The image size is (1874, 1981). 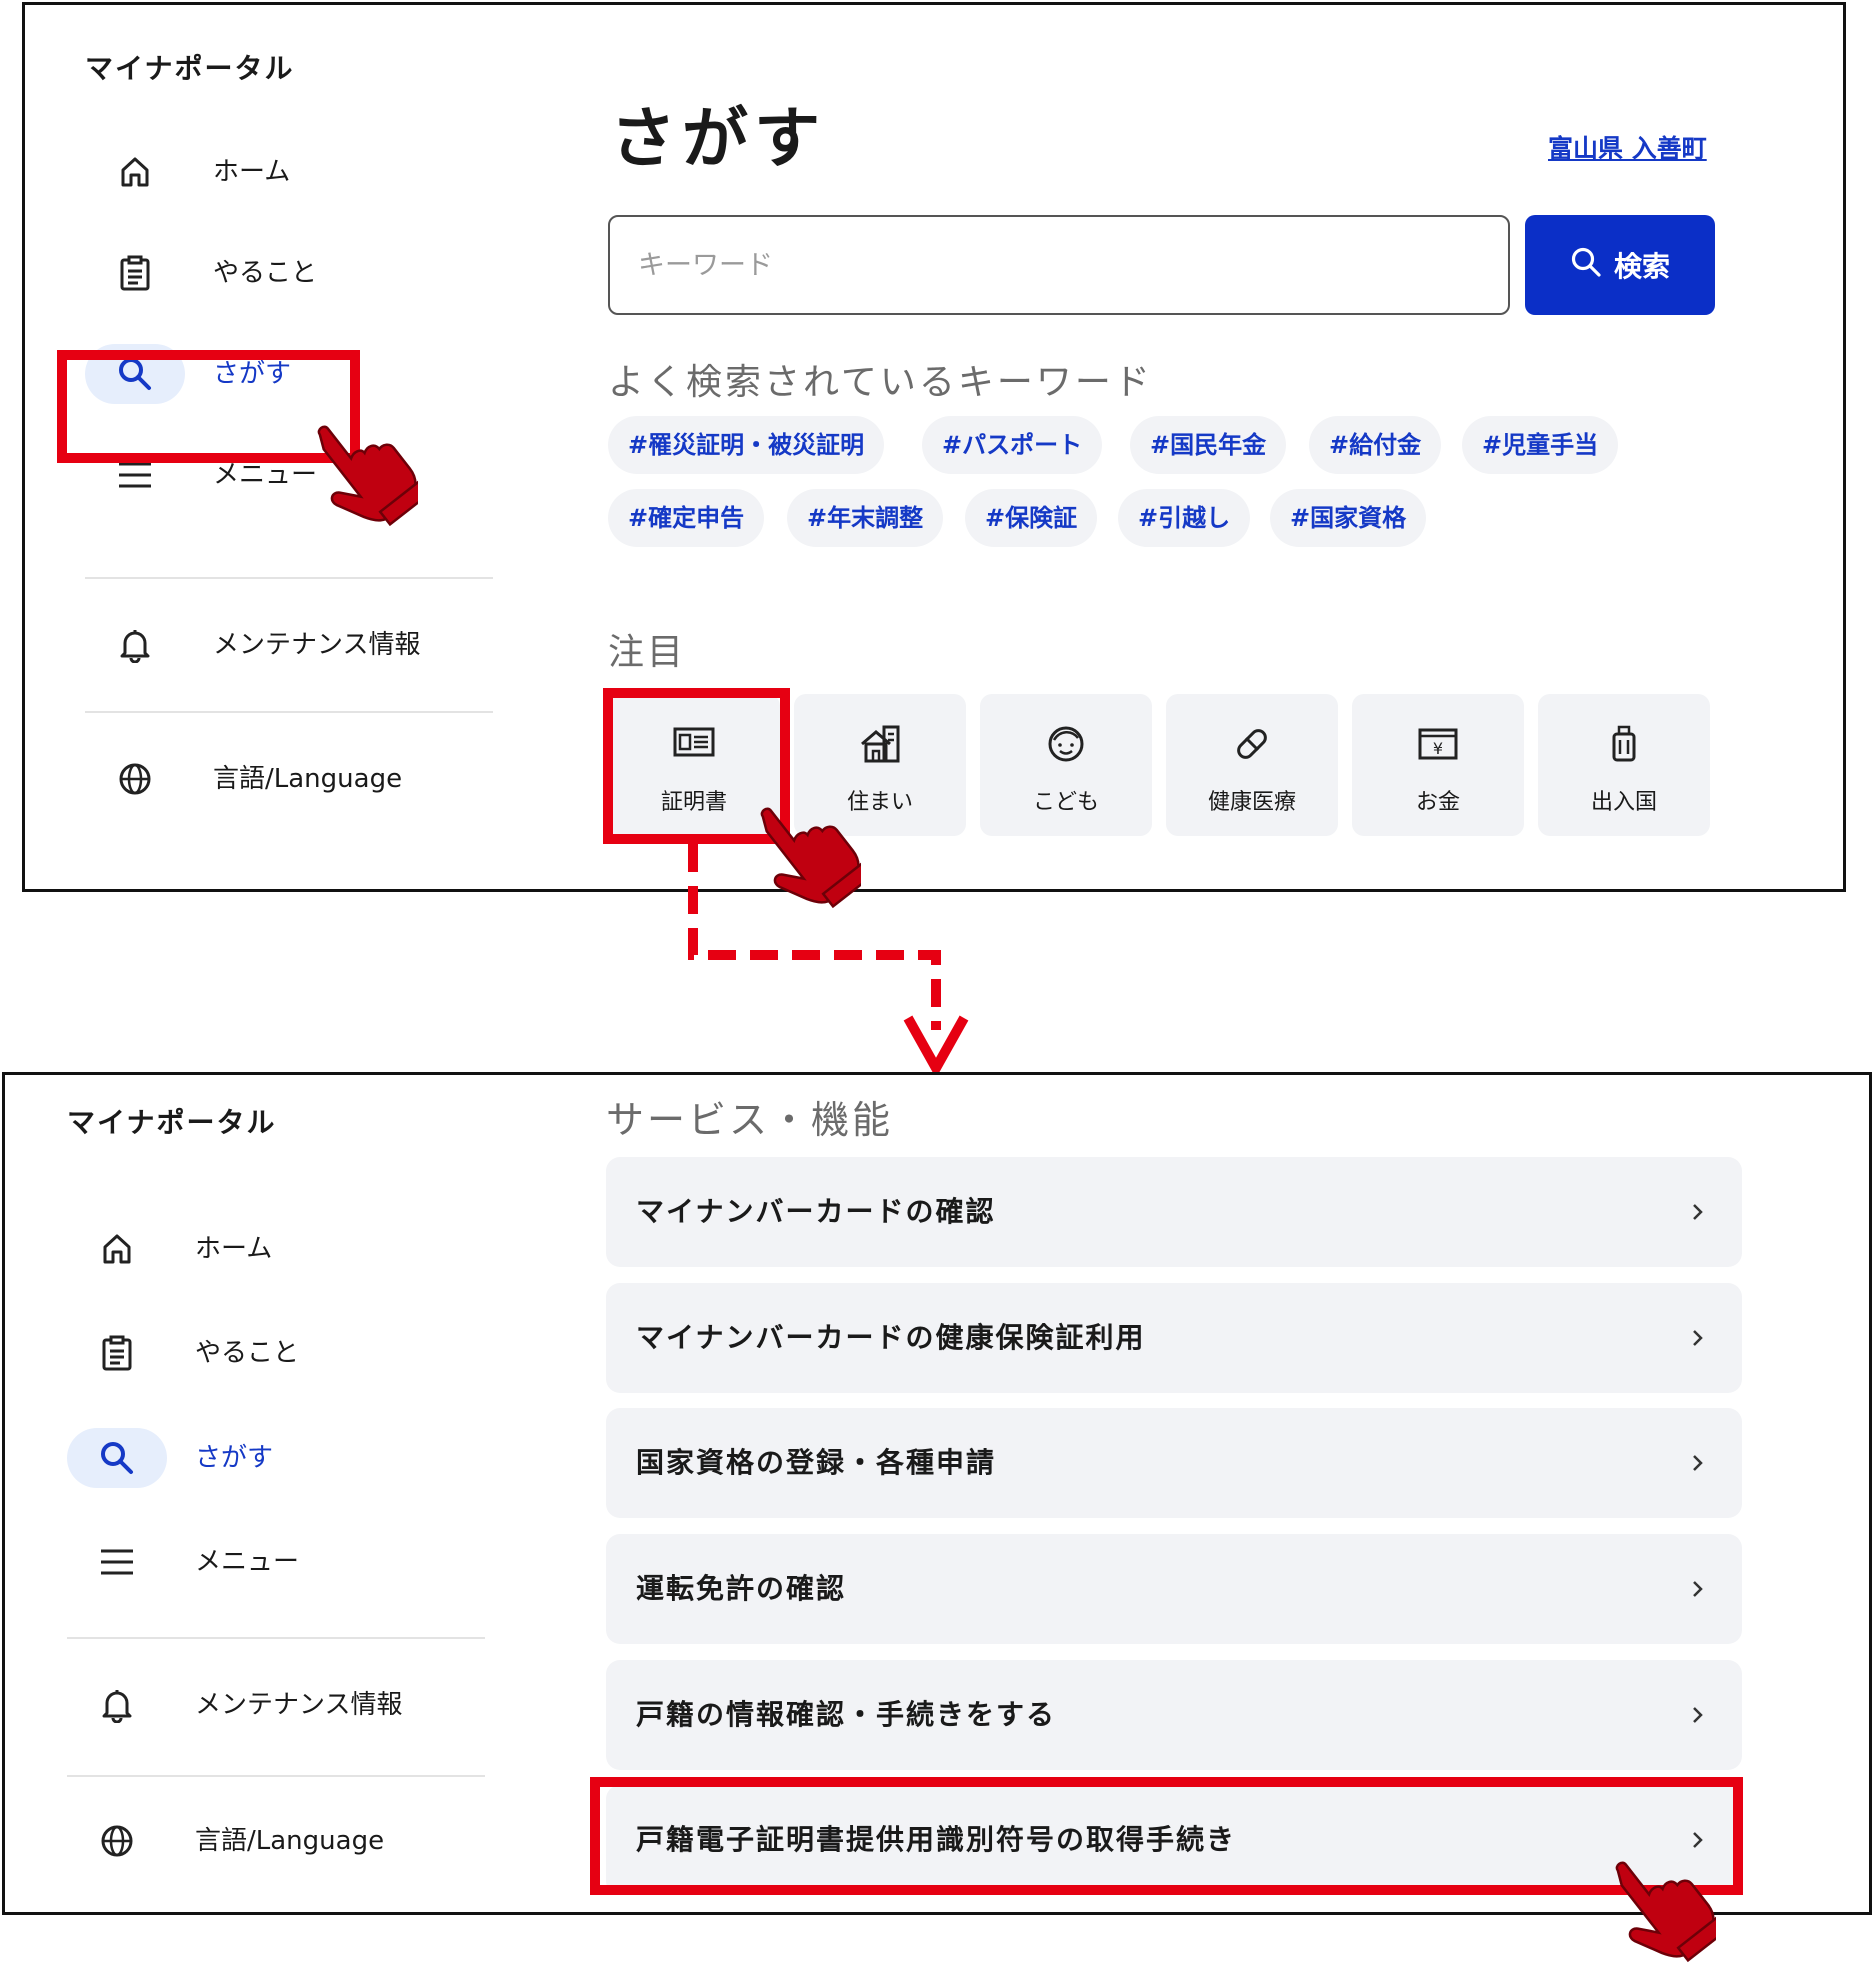 What do you see at coordinates (816, 1462) in the screenshot?
I see `service-item-label: 国家資格の登録・各種申請` at bounding box center [816, 1462].